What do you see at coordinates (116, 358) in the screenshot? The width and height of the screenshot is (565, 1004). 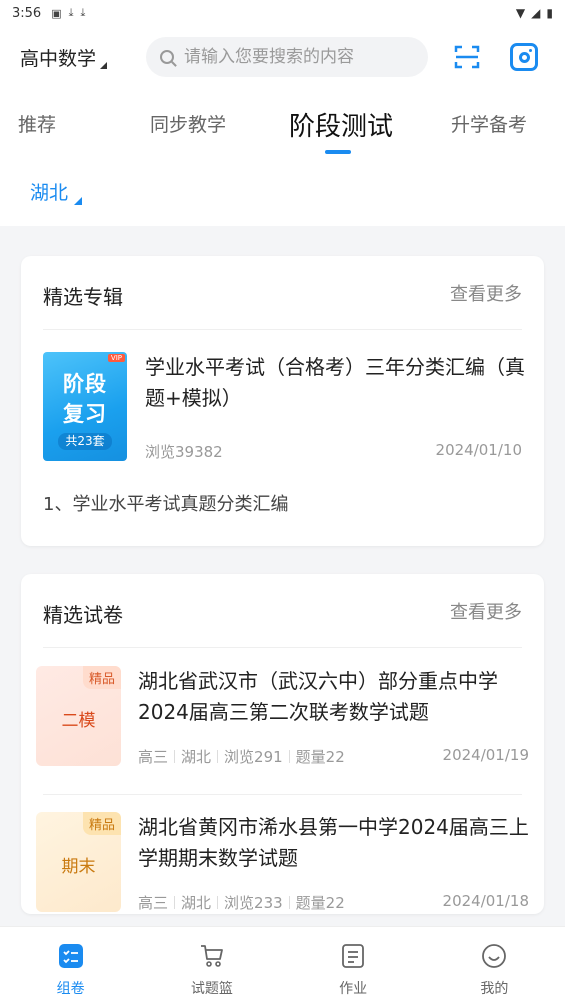 I see `vip-badge: VIP` at bounding box center [116, 358].